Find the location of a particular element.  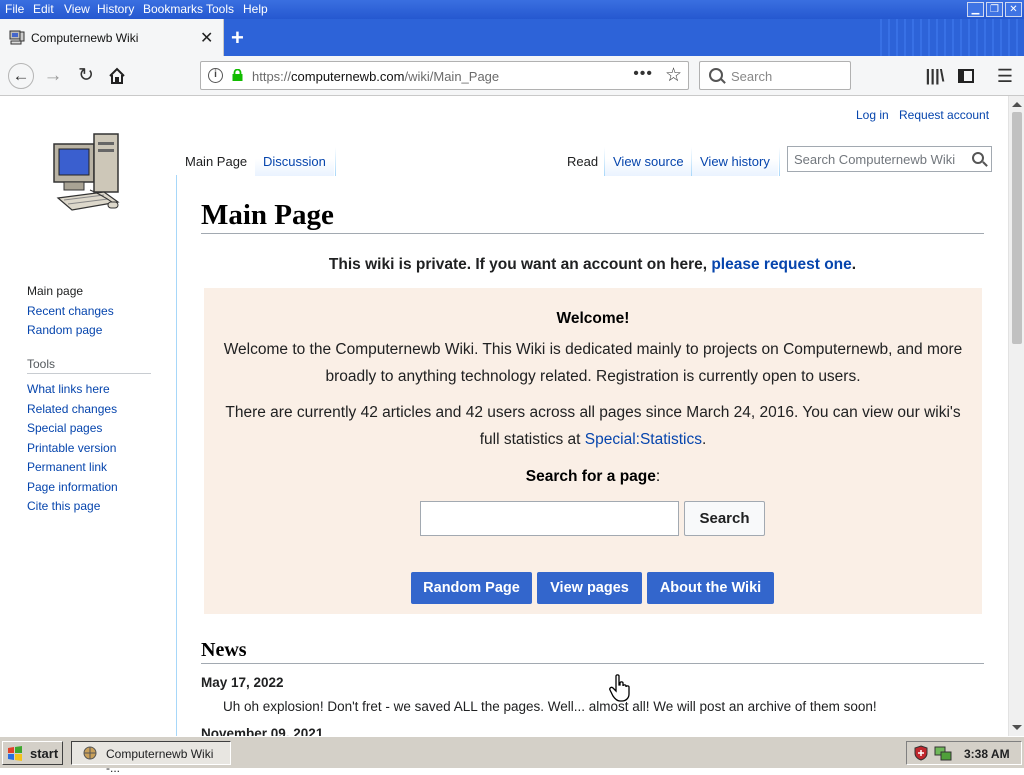

sidebar-item-printable-version: Printable version is located at coordinates (71, 448).